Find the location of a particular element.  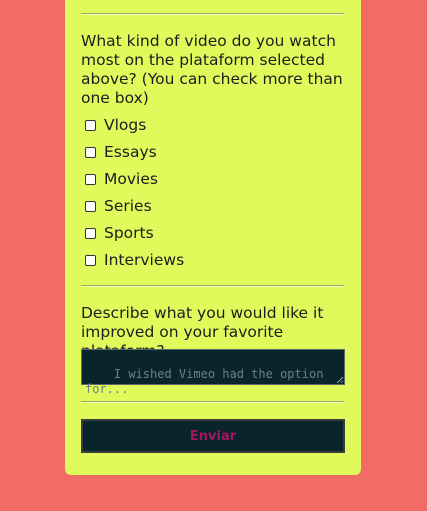

resize-handle-icon is located at coordinates (340, 380).